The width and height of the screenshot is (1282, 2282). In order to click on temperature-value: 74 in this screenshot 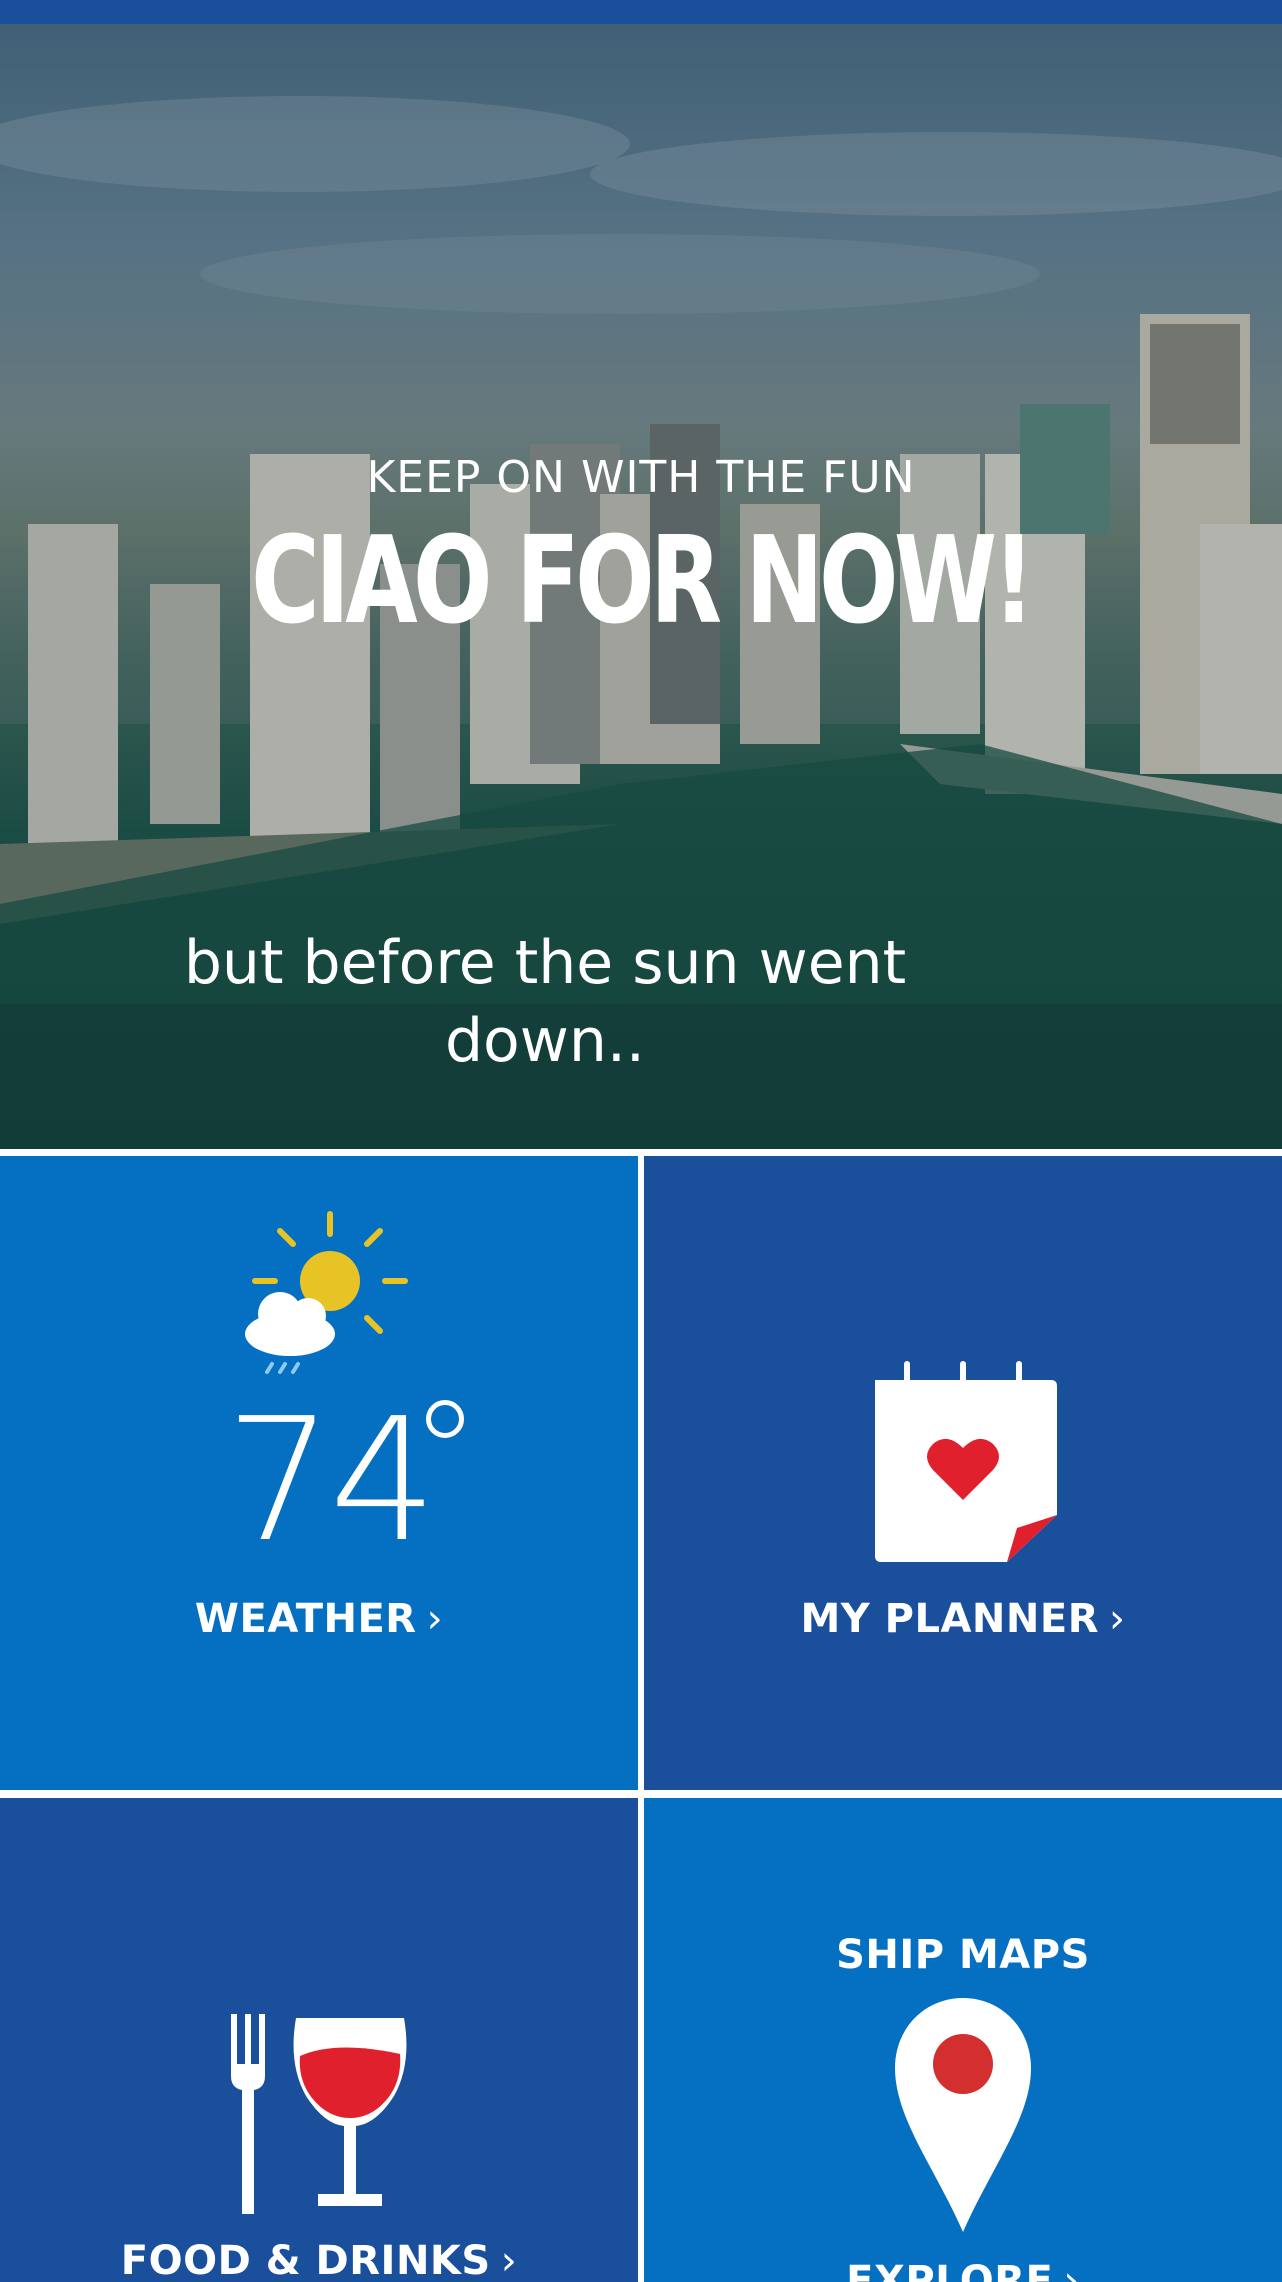, I will do `click(331, 1481)`.